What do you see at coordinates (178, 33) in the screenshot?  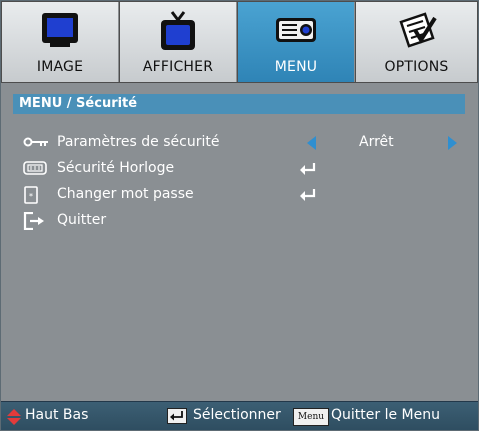 I see `tv-icon` at bounding box center [178, 33].